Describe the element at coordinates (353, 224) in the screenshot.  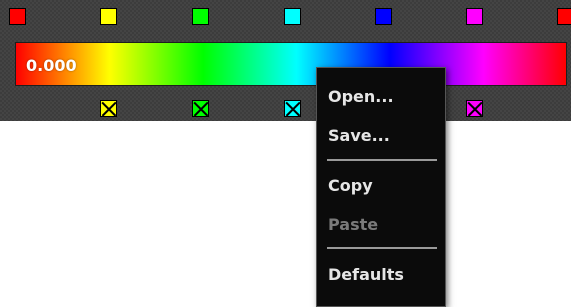
I see `menu-item-paste: Paste` at that location.